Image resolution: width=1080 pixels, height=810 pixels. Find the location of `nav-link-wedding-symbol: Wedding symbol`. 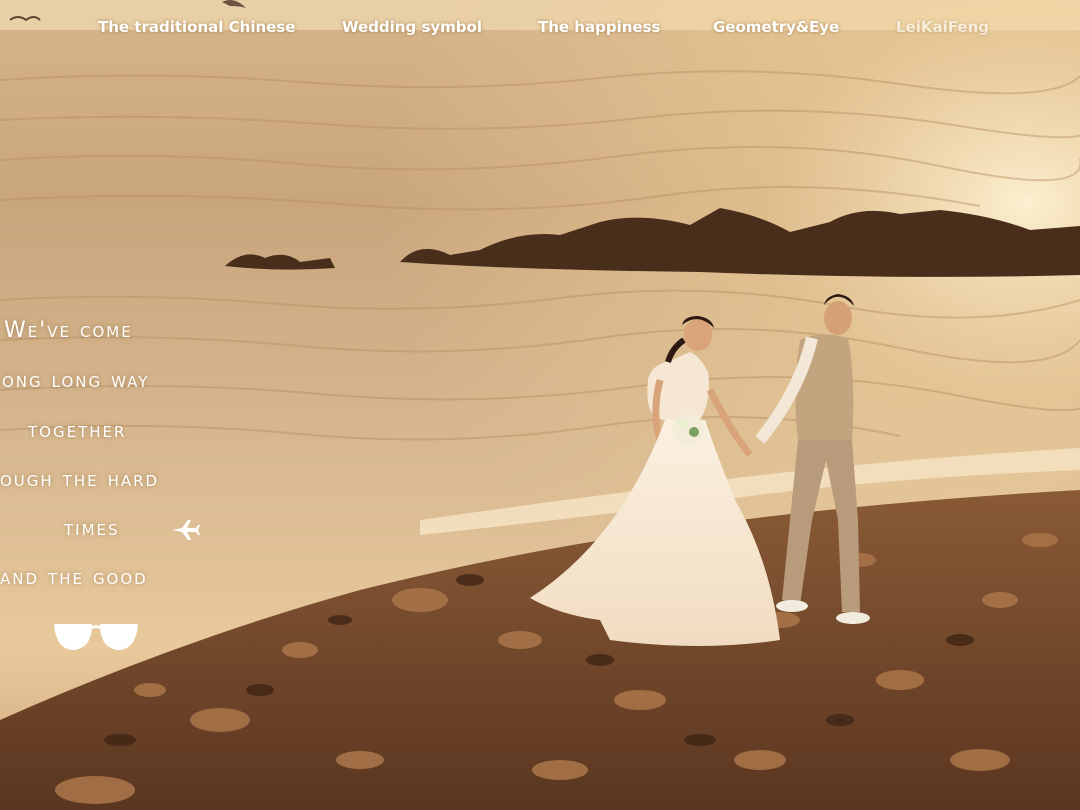

nav-link-wedding-symbol: Wedding symbol is located at coordinates (412, 27).